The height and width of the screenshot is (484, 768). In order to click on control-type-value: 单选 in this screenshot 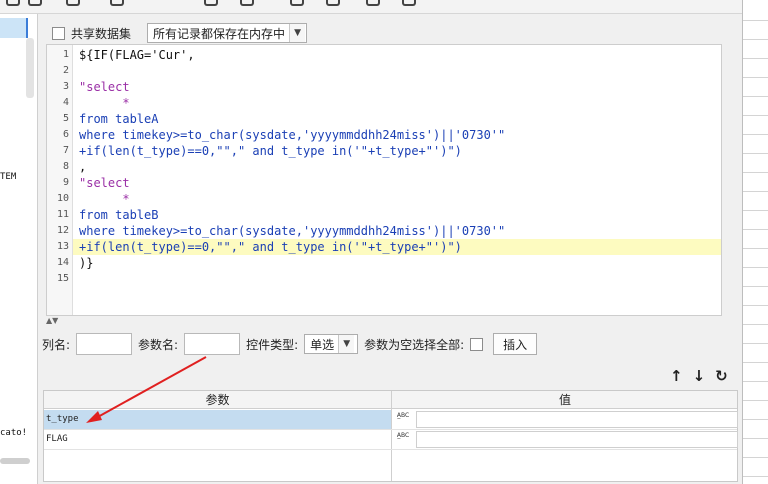, I will do `click(322, 344)`.